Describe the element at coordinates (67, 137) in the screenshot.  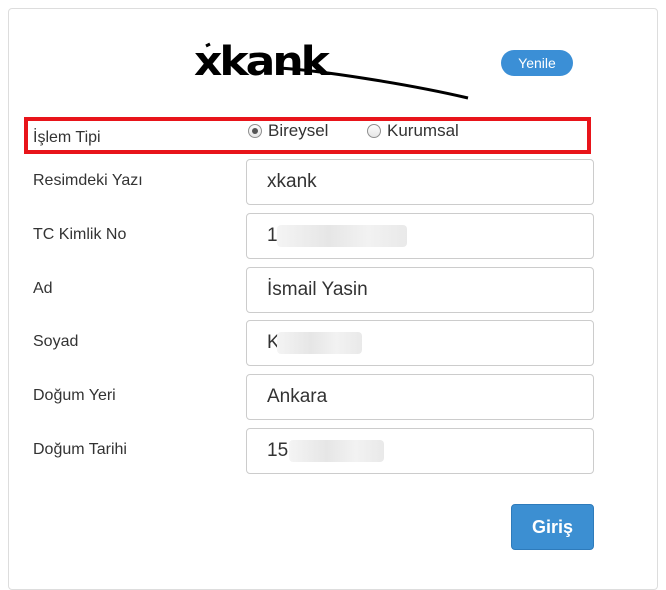
I see `transaction-type-label: İşlem Tipi` at that location.